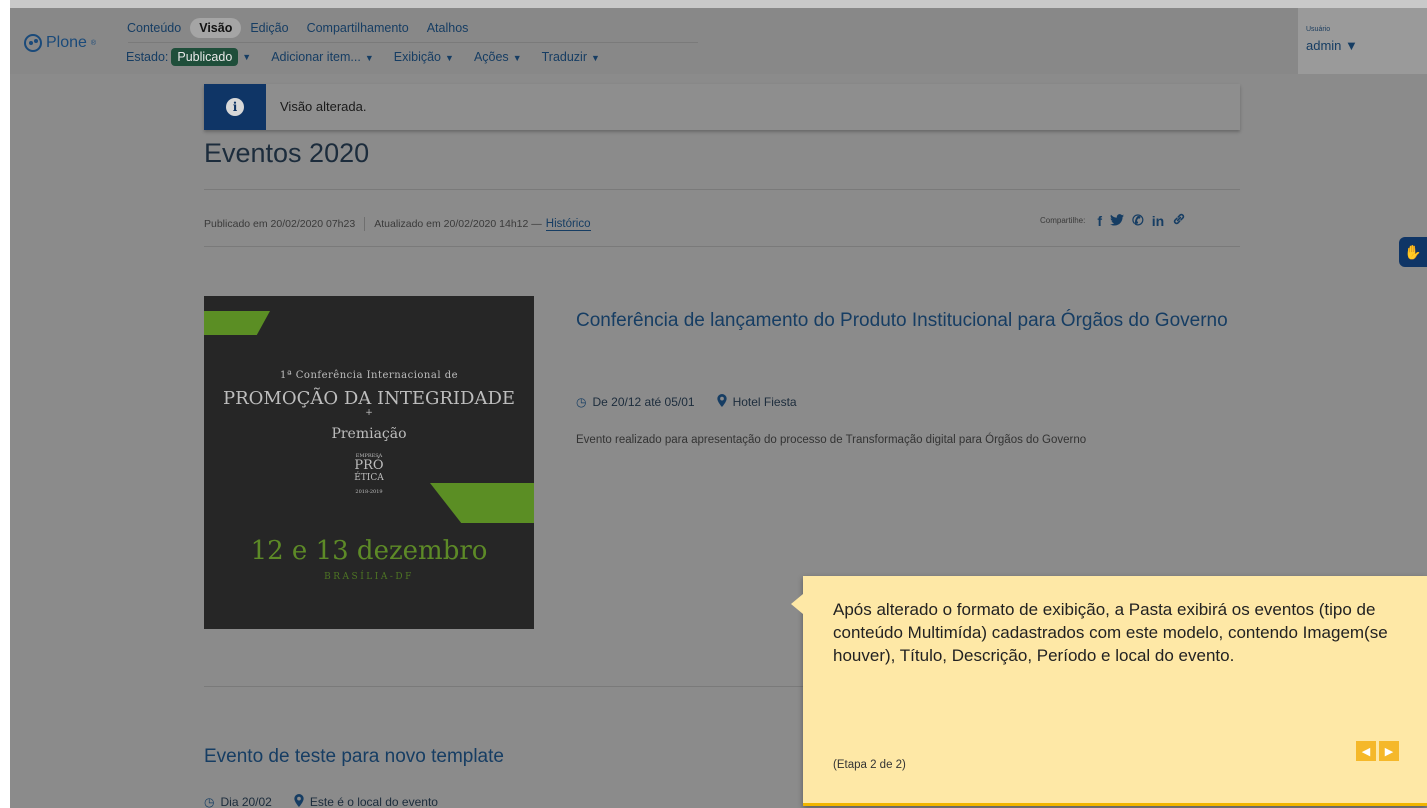 The height and width of the screenshot is (808, 1427). What do you see at coordinates (417, 57) in the screenshot?
I see `display-label: Exibição` at bounding box center [417, 57].